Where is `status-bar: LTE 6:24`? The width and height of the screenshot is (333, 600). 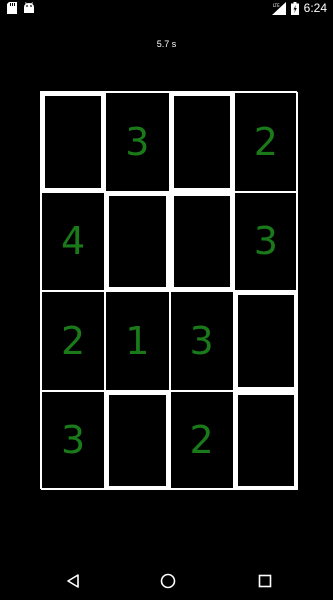 status-bar: LTE 6:24 is located at coordinates (166, 10).